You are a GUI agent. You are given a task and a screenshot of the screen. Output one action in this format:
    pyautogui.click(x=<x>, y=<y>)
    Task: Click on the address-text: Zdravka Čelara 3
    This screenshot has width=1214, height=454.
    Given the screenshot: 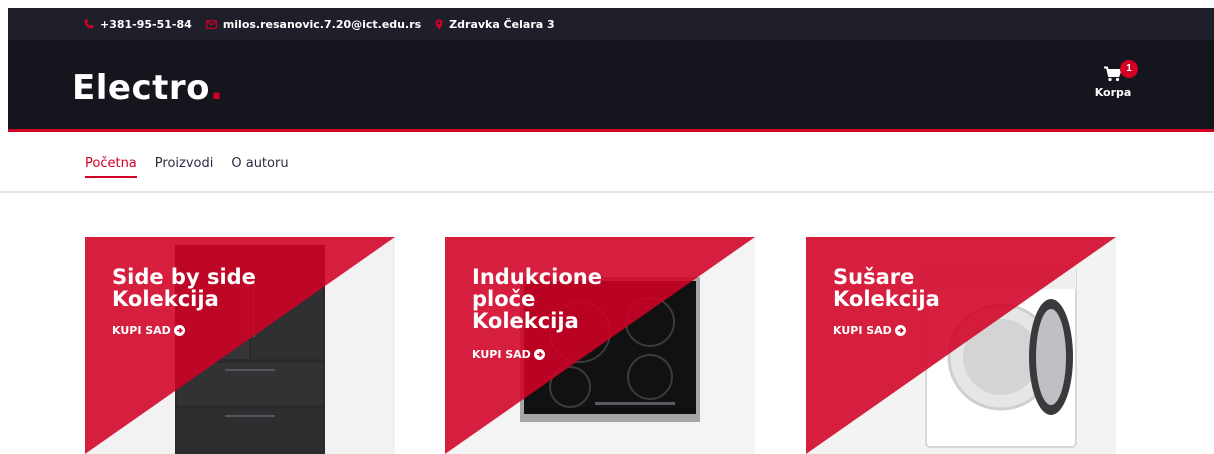 What is the action you would take?
    pyautogui.click(x=502, y=24)
    